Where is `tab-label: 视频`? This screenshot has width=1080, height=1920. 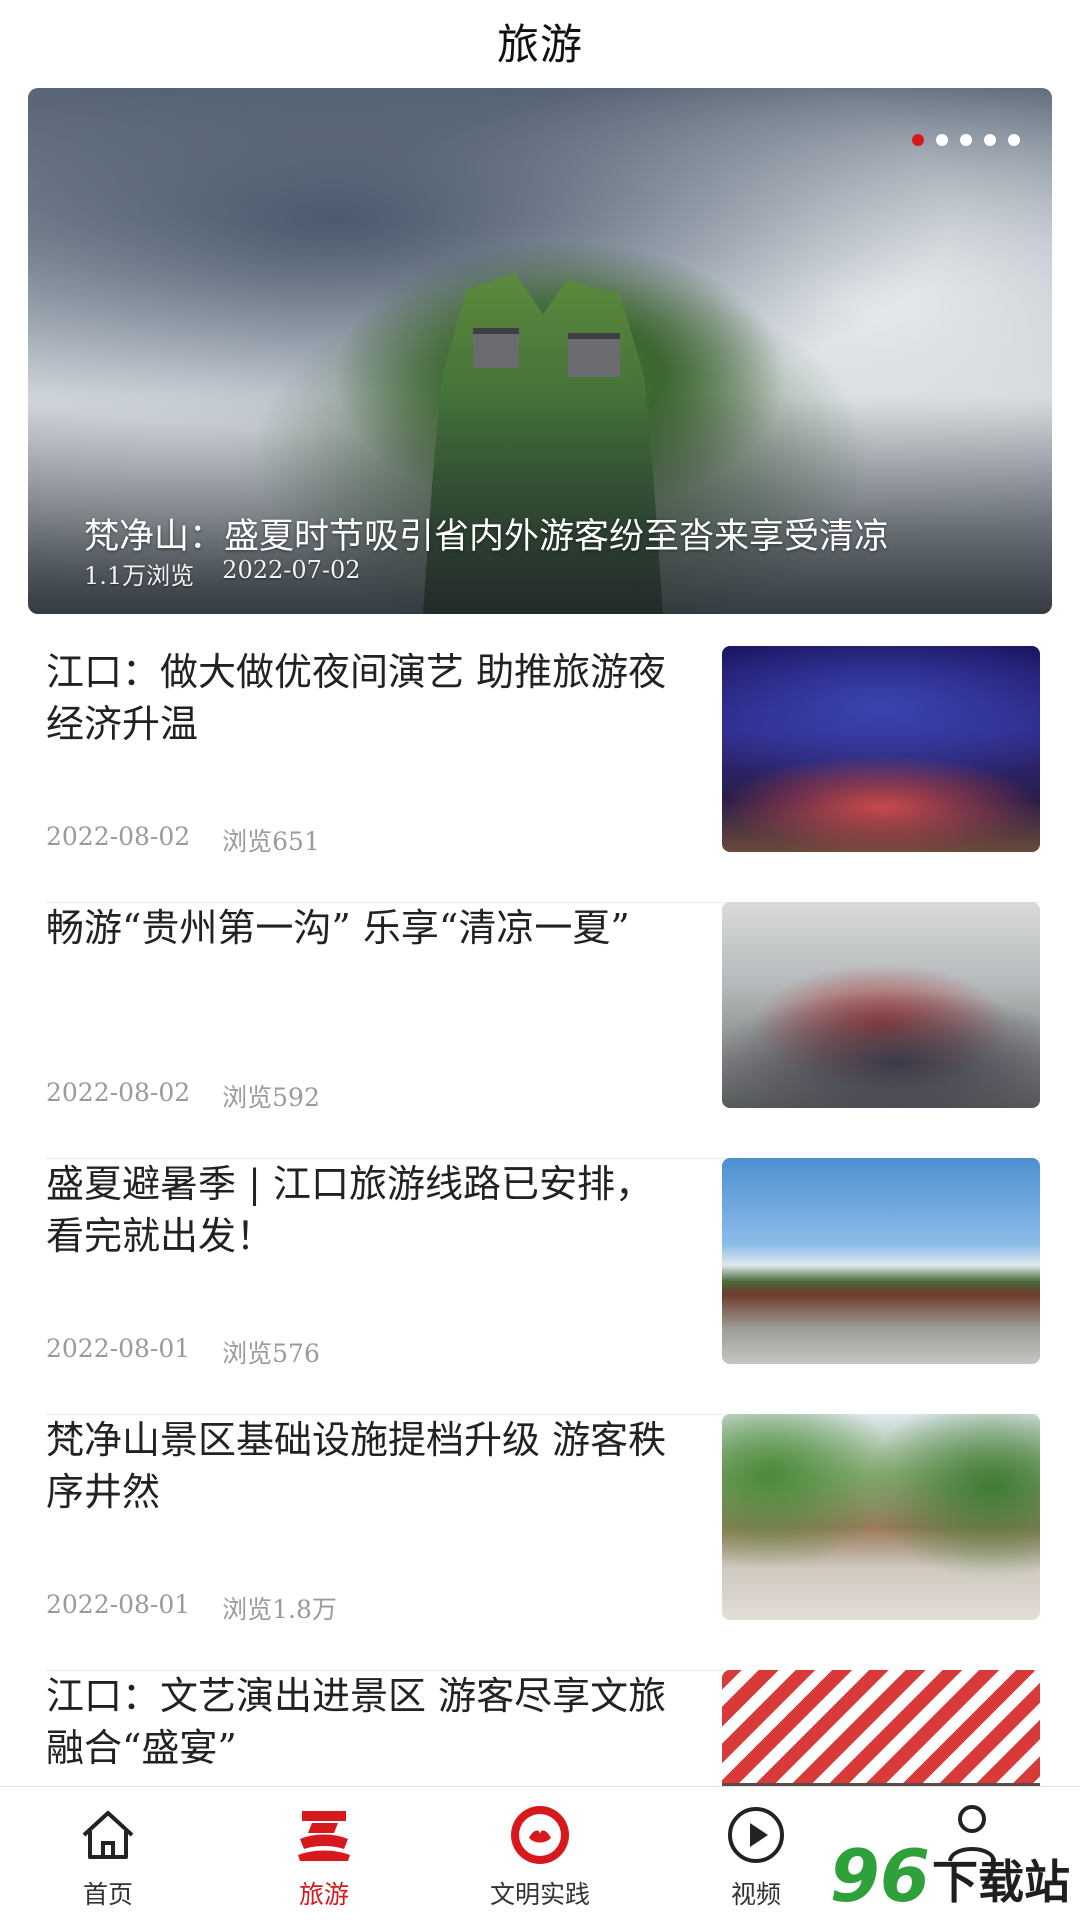
tab-label: 视频 is located at coordinates (755, 1894).